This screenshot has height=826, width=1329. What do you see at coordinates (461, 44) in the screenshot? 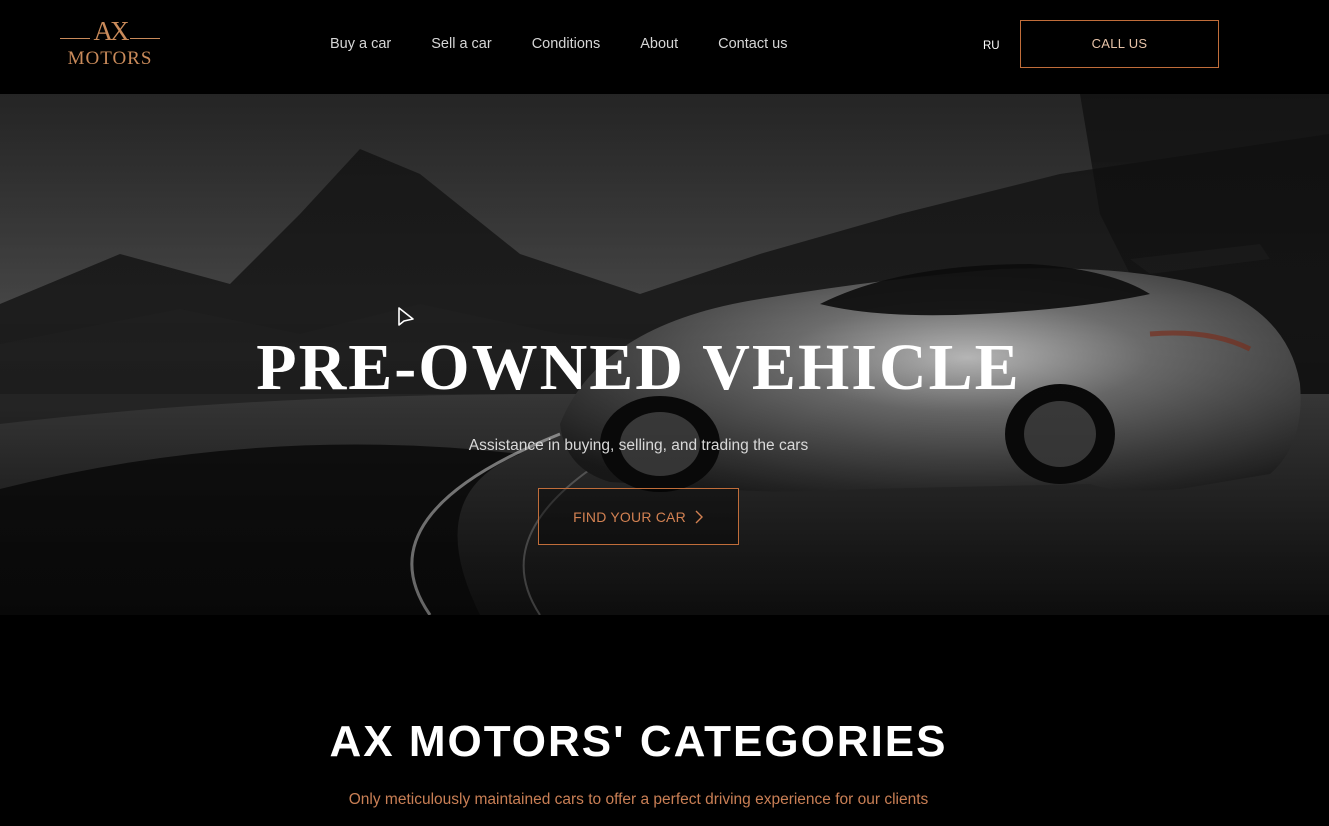
I see `nav-sell-a-car: Sell a car` at bounding box center [461, 44].